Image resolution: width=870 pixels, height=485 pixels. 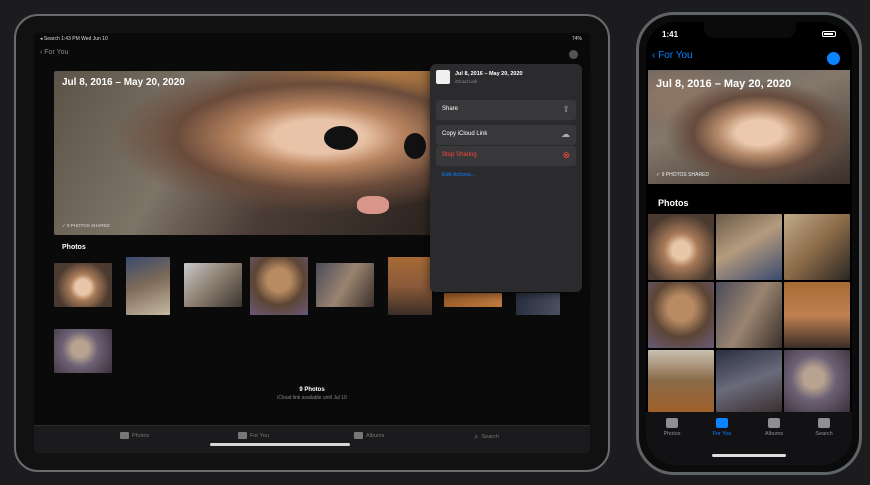 What do you see at coordinates (54, 52) in the screenshot?
I see `back-button: ‹ For You` at bounding box center [54, 52].